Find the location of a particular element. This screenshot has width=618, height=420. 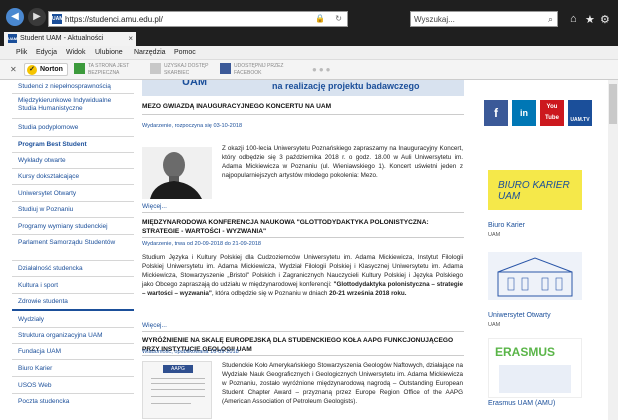

sidebar-item-parlament: Parlament Samorządu Studentów is located at coordinates (74, 243).